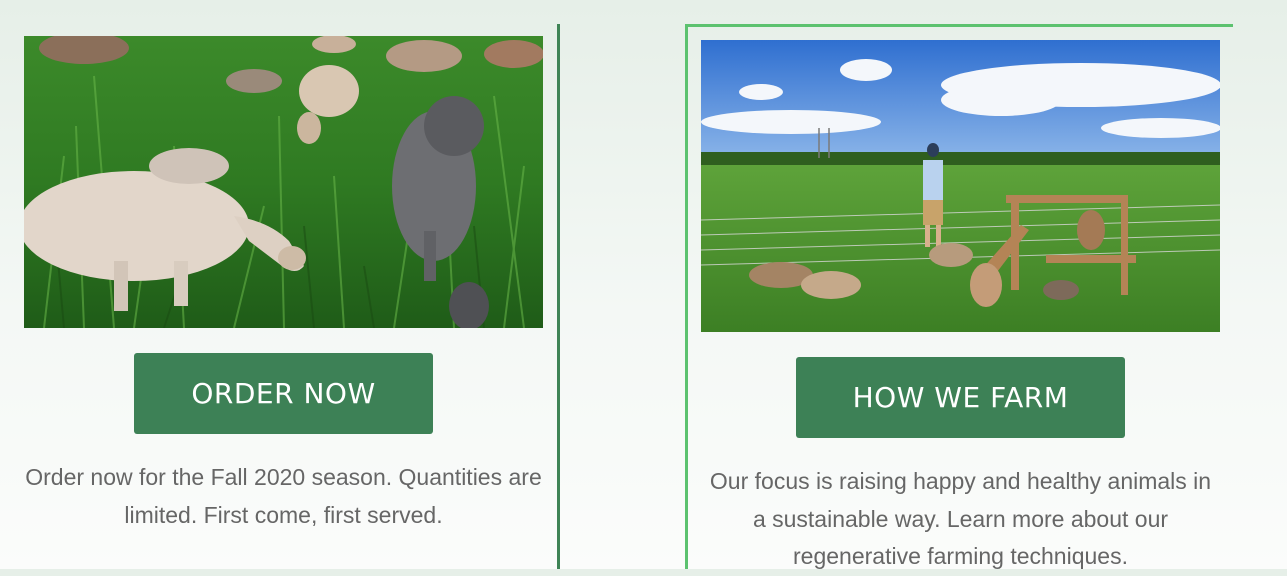 Image resolution: width=1287 pixels, height=576 pixels. I want to click on how-we-farm-label: HOW WE FARM, so click(960, 397).